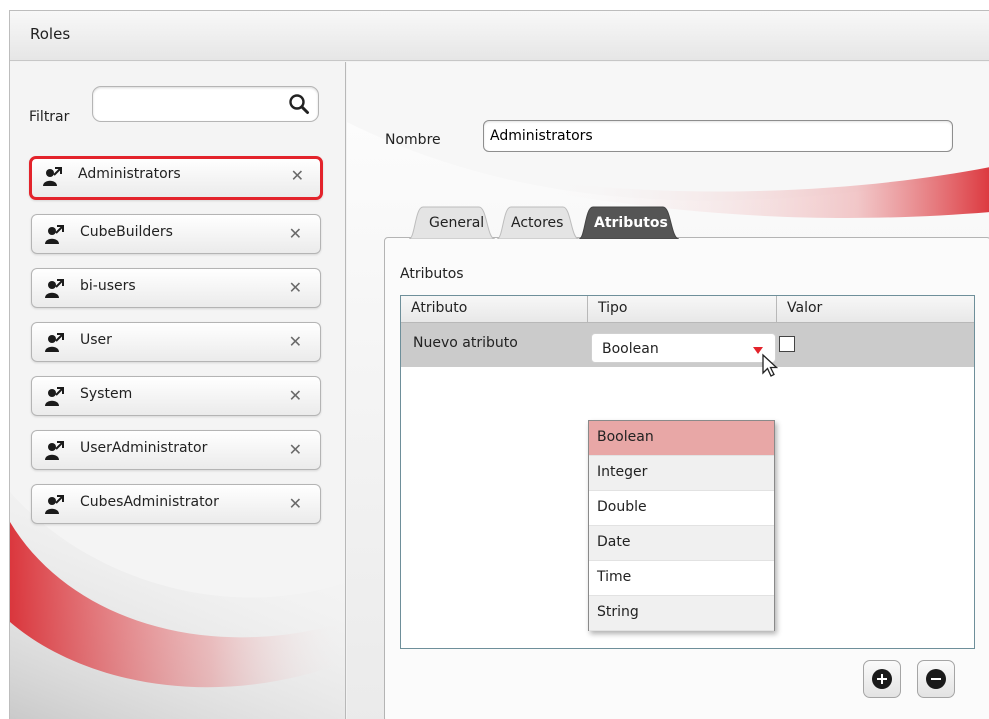  I want to click on table-row: Nuevo atributo Boolean, so click(687, 350).